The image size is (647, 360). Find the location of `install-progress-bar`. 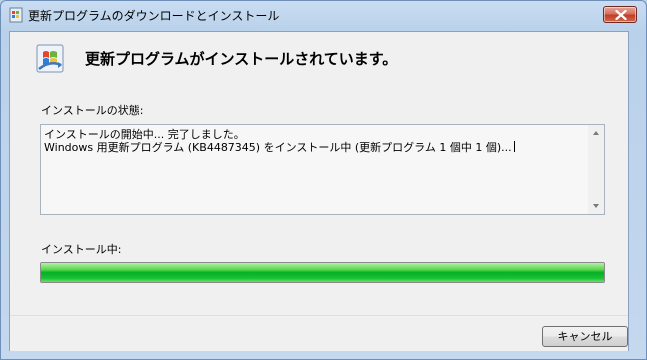

install-progress-bar is located at coordinates (322, 272).